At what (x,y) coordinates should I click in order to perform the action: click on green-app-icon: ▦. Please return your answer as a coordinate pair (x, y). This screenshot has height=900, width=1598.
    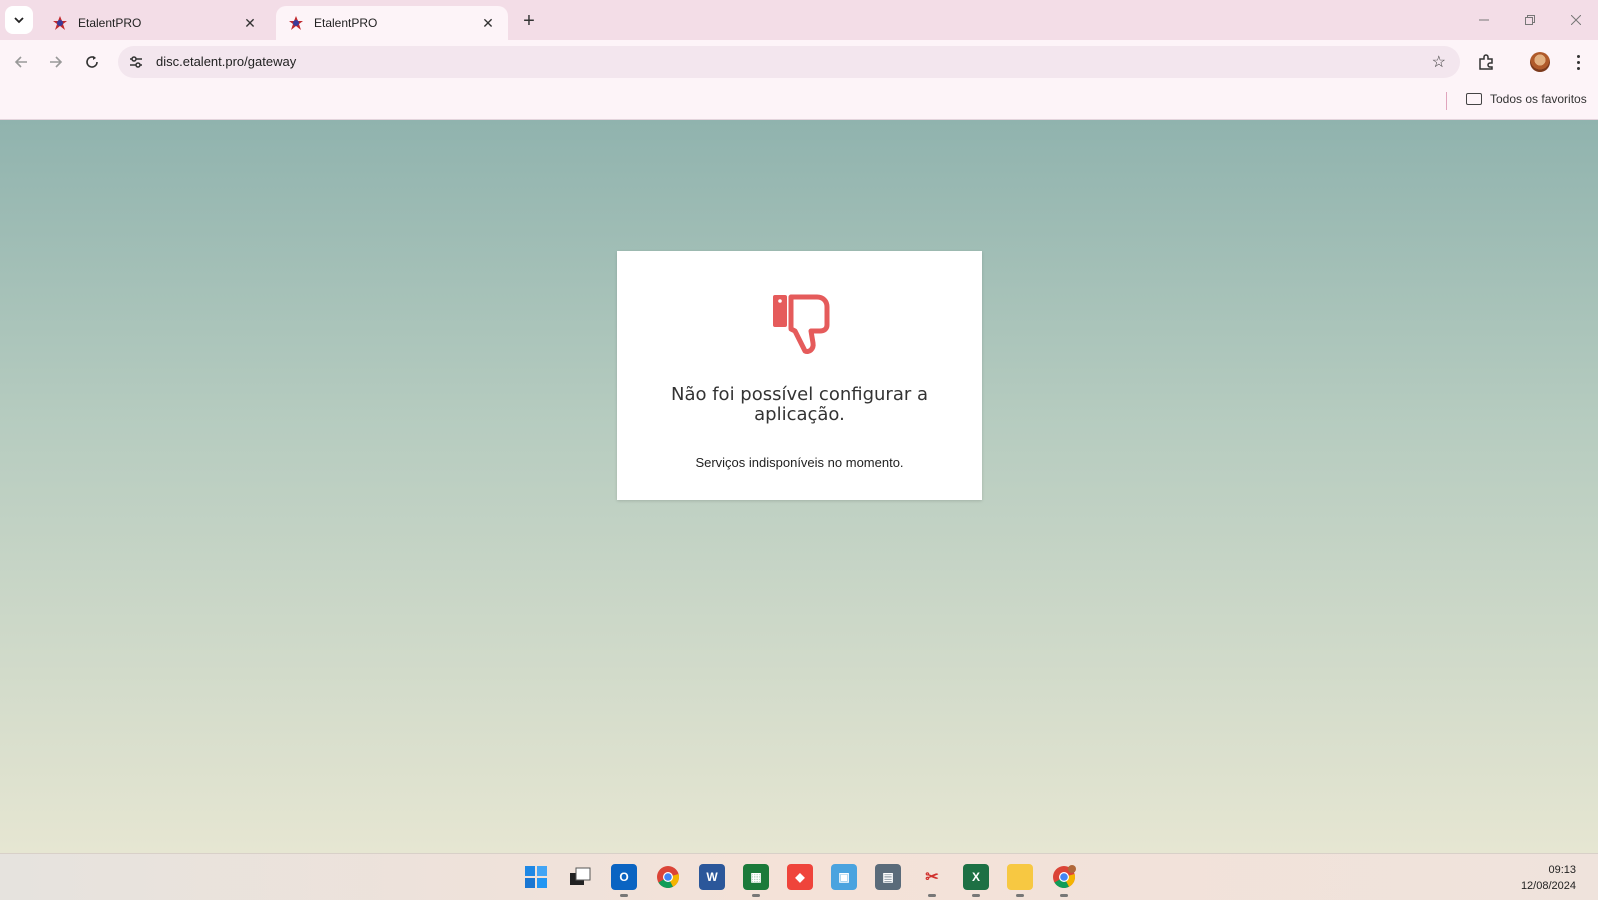
    Looking at the image, I should click on (756, 877).